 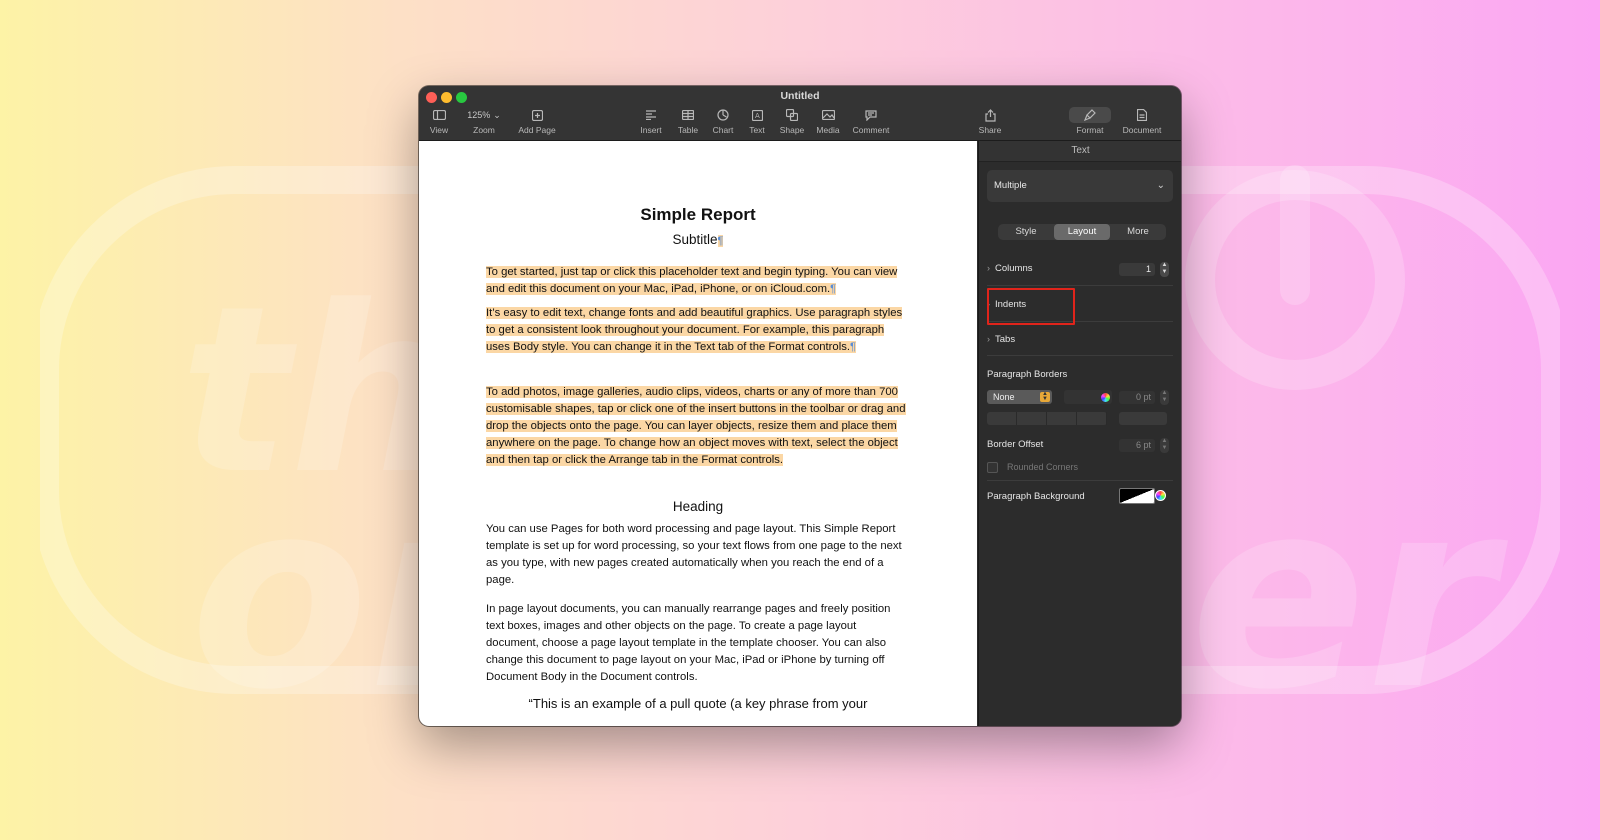 What do you see at coordinates (439, 121) in the screenshot?
I see `view-button: View` at bounding box center [439, 121].